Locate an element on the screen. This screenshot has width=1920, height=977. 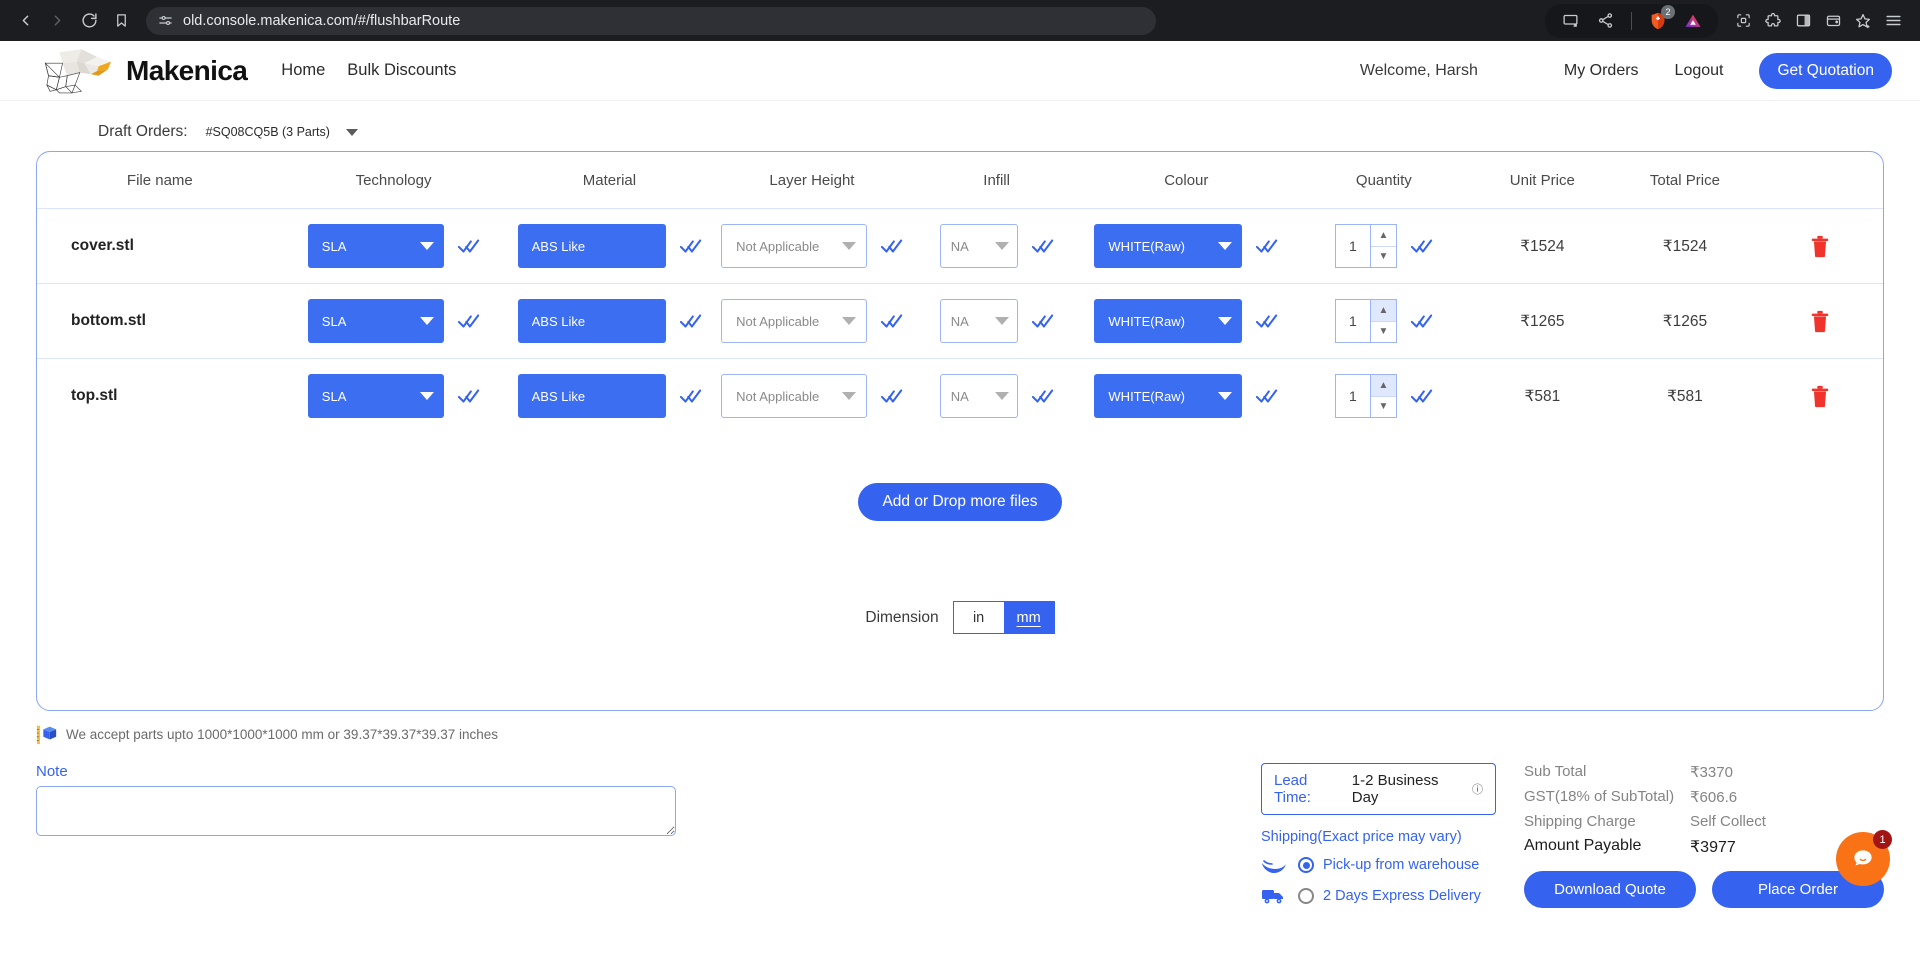
radio-express is located at coordinates (1306, 896).